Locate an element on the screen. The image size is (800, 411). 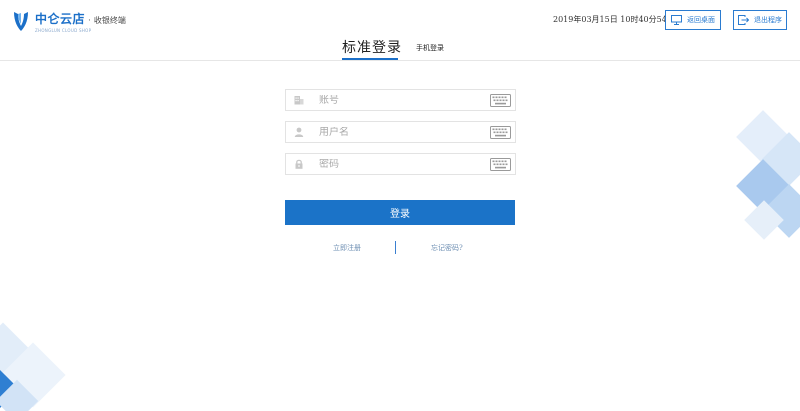
account-field is located at coordinates (400, 100).